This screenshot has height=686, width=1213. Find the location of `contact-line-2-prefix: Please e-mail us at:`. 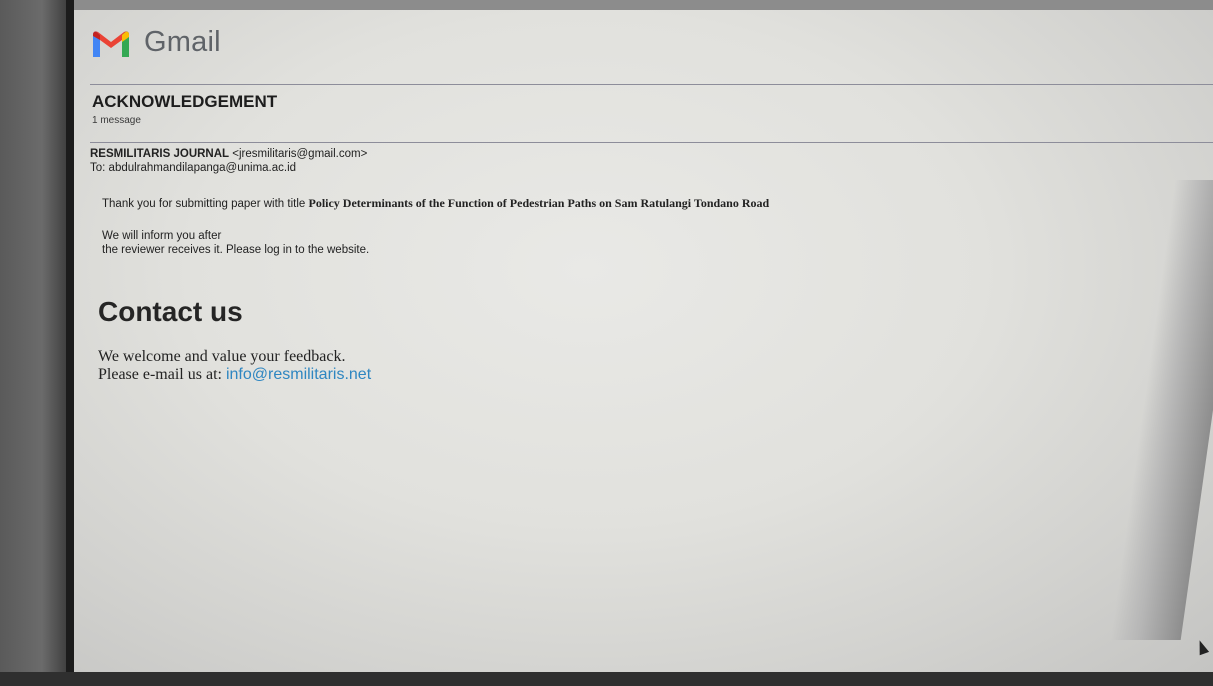

contact-line-2-prefix: Please e-mail us at: is located at coordinates (160, 374).